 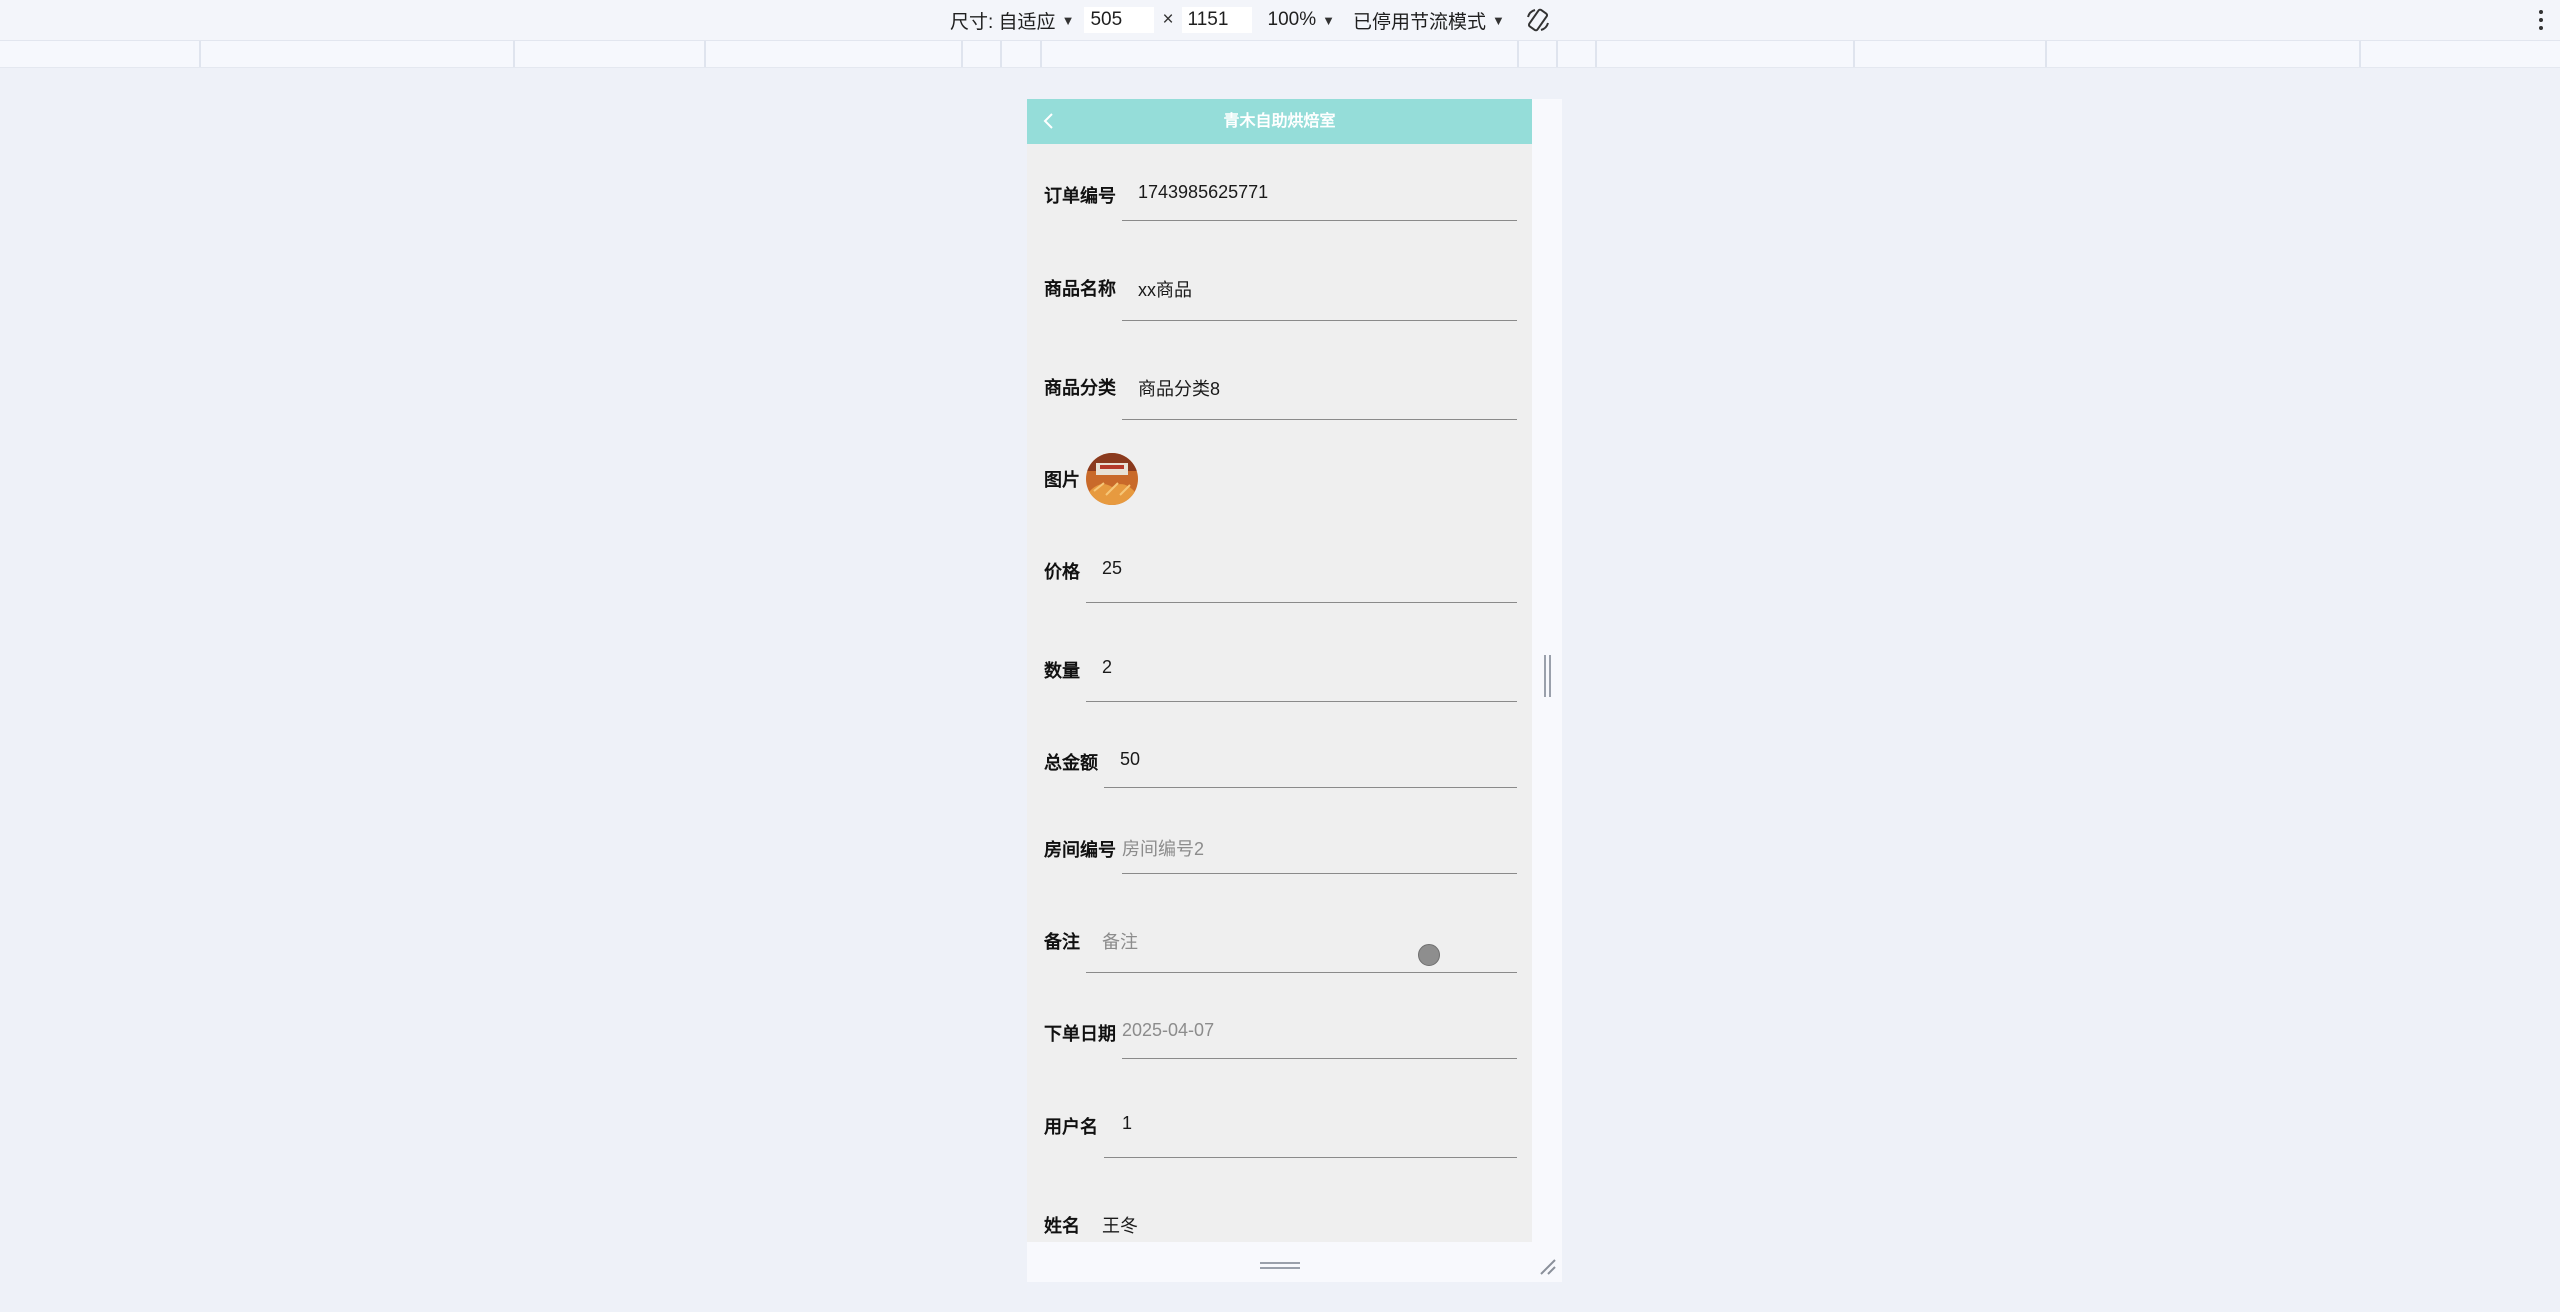 I want to click on dimensions-label: 尺寸: 自适应, so click(x=1003, y=22).